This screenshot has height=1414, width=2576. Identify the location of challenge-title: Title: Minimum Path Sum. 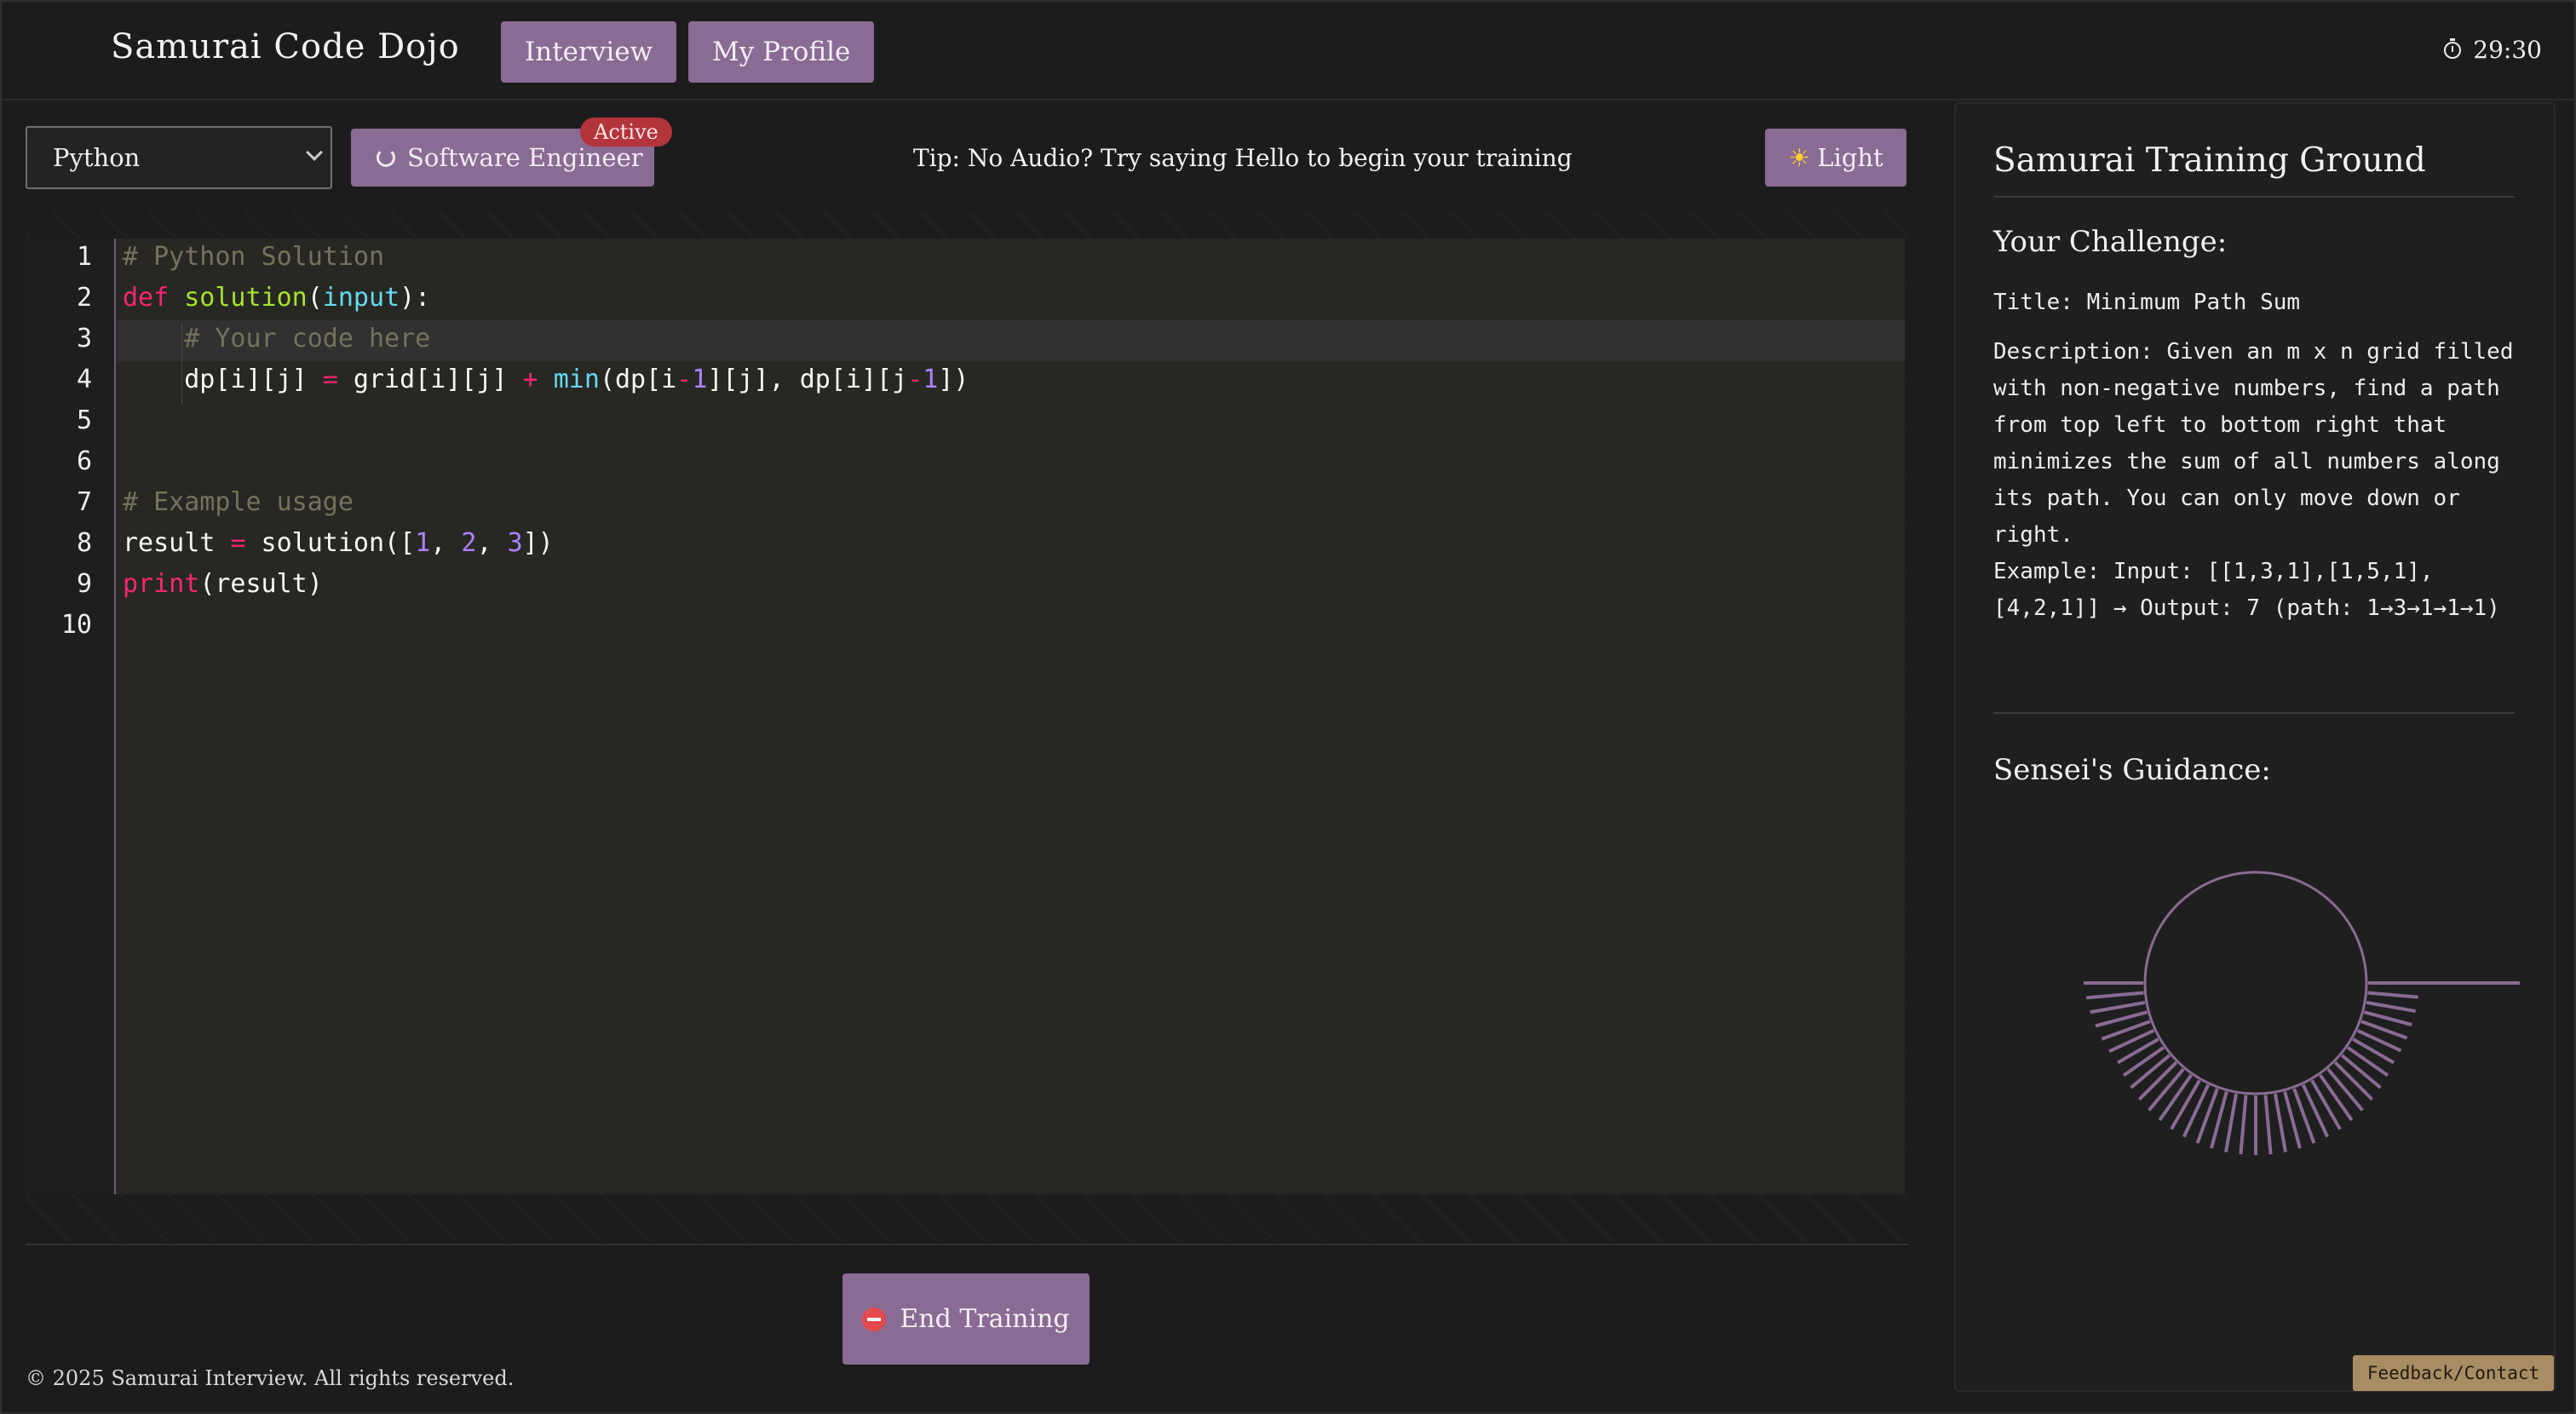
(2147, 302).